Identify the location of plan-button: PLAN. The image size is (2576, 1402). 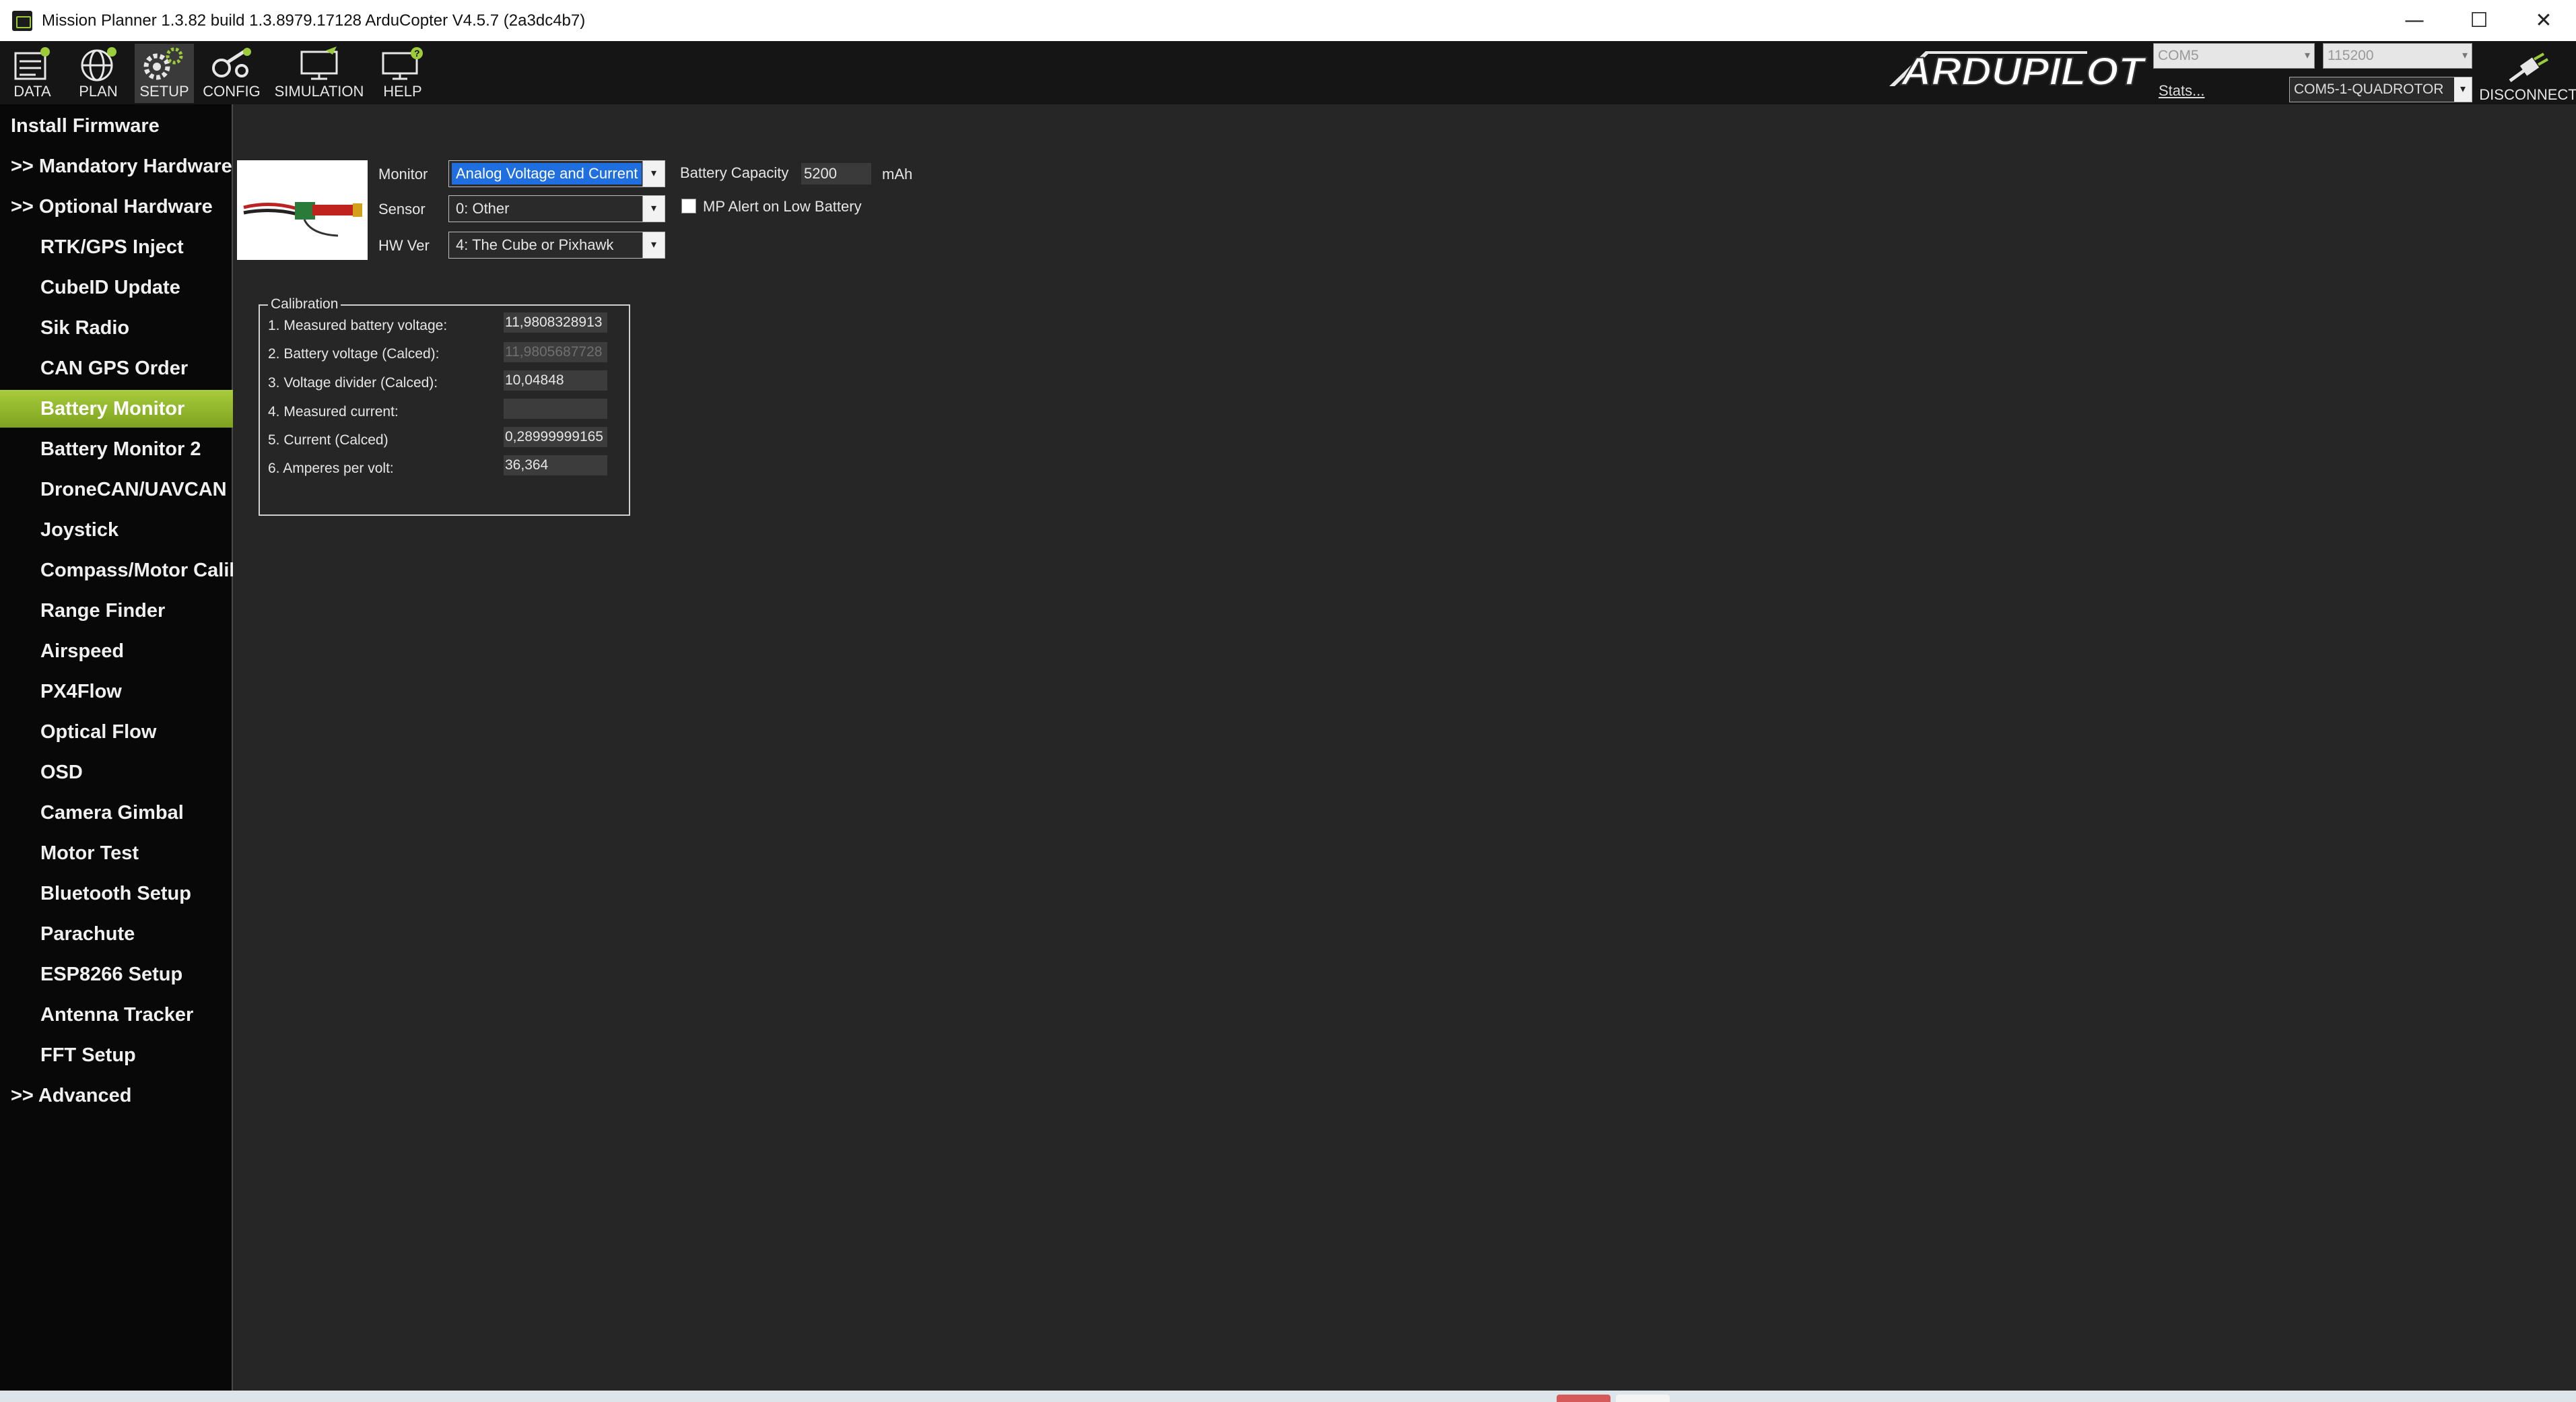
(98, 73).